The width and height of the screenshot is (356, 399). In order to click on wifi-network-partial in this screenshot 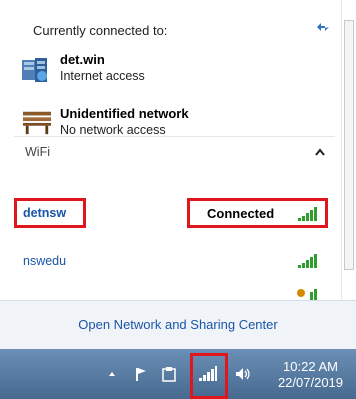, I will do `click(174, 294)`.